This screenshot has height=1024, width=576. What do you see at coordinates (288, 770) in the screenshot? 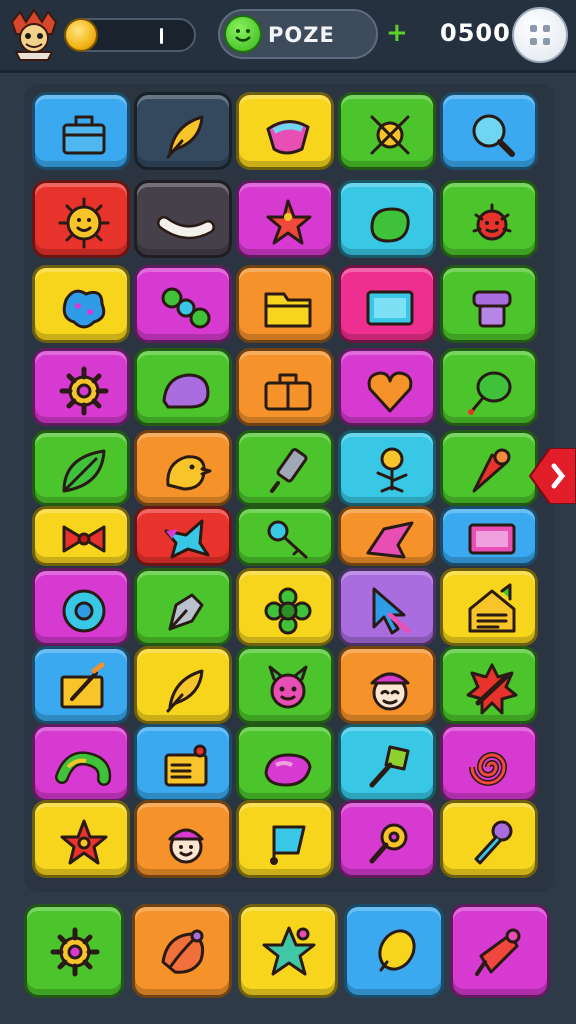
I see `lips-icon` at bounding box center [288, 770].